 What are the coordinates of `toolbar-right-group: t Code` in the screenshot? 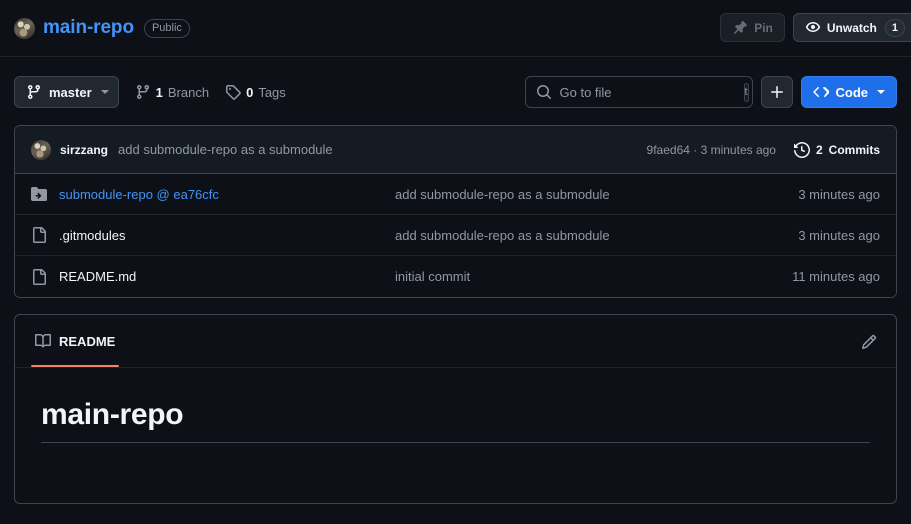 It's located at (710, 92).